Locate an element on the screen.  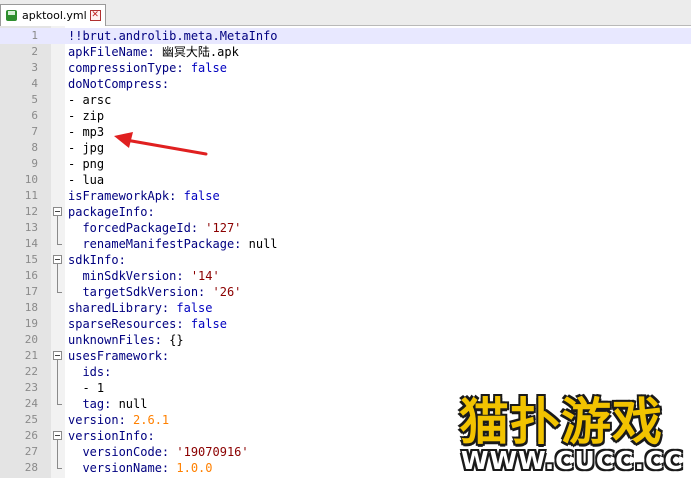
tab-bar: apktool.yml ✕ is located at coordinates (345, 13).